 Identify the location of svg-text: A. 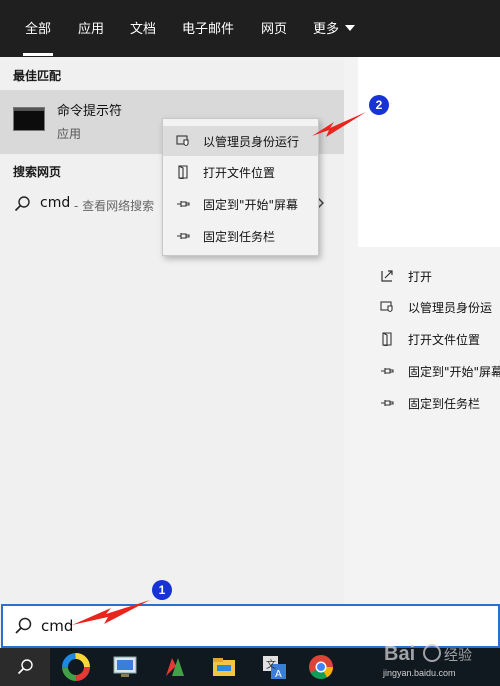
(278, 674).